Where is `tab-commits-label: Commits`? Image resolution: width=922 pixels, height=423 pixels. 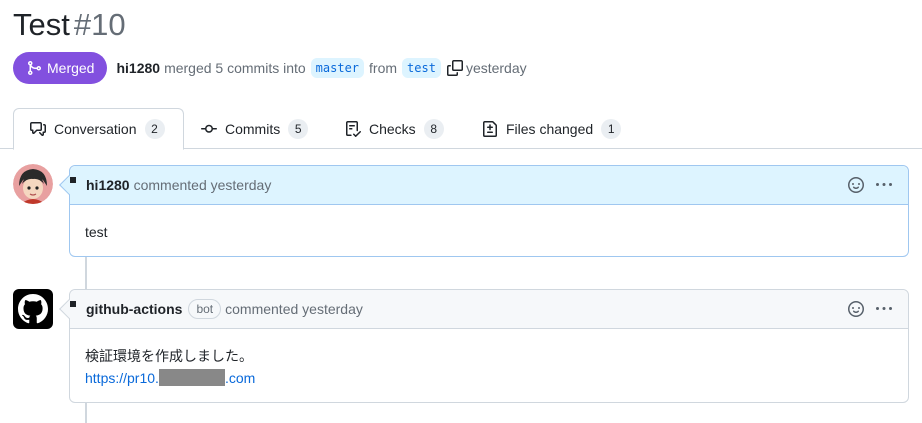
tab-commits-label: Commits is located at coordinates (253, 128).